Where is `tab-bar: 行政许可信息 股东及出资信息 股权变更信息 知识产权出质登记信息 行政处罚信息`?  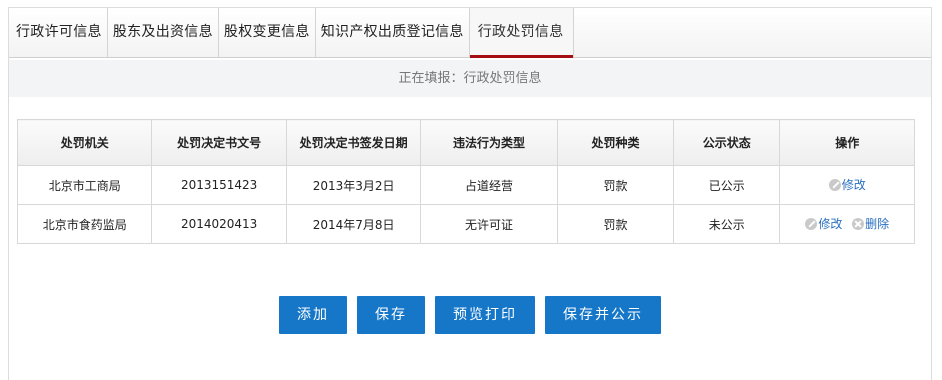
tab-bar: 行政许可信息 股东及出资信息 股权变更信息 知识产权出质登记信息 行政处罚信息 is located at coordinates (470, 33).